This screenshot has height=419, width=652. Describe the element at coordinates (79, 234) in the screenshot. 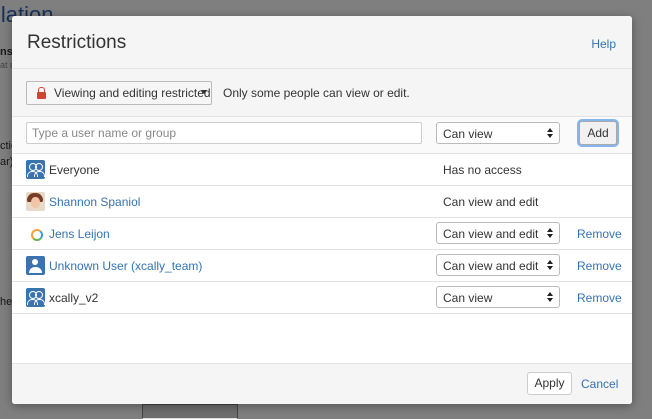

I see `entry-name-link: Jens Leijon` at that location.